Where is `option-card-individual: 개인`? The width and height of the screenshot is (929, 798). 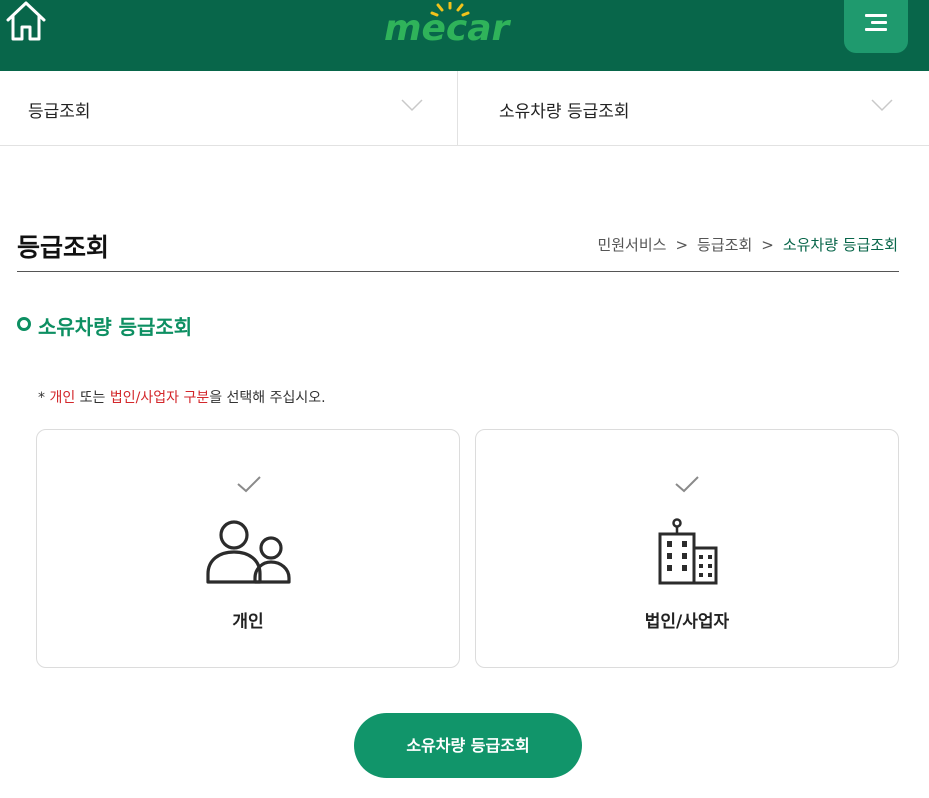 option-card-individual: 개인 is located at coordinates (248, 548).